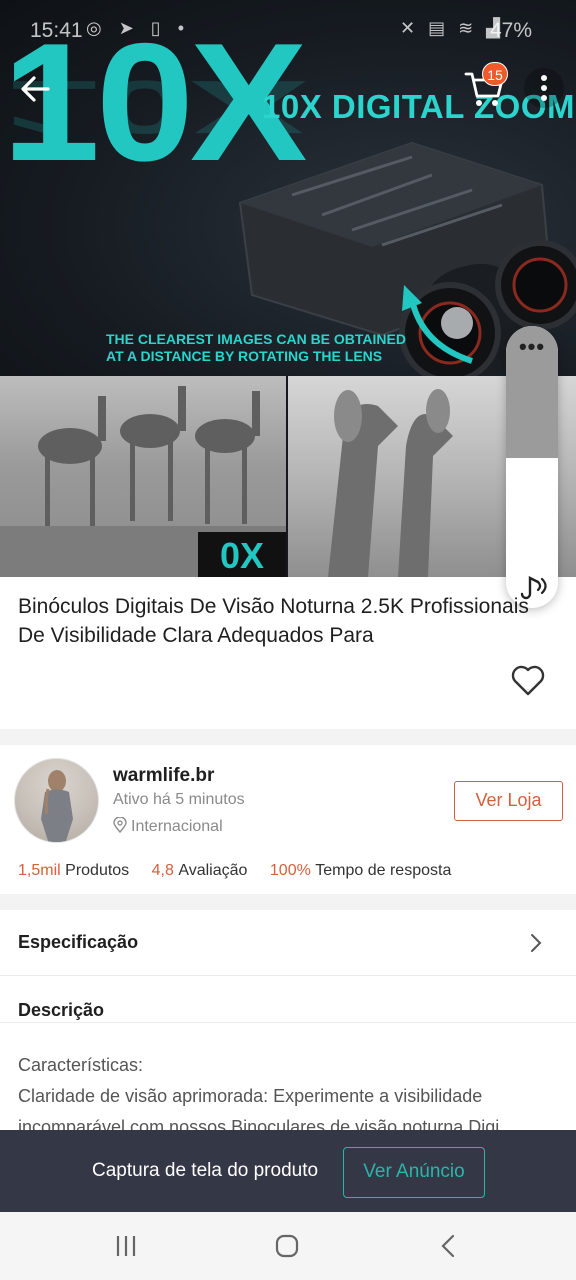  What do you see at coordinates (56, 800) in the screenshot?
I see `shop-avatar` at bounding box center [56, 800].